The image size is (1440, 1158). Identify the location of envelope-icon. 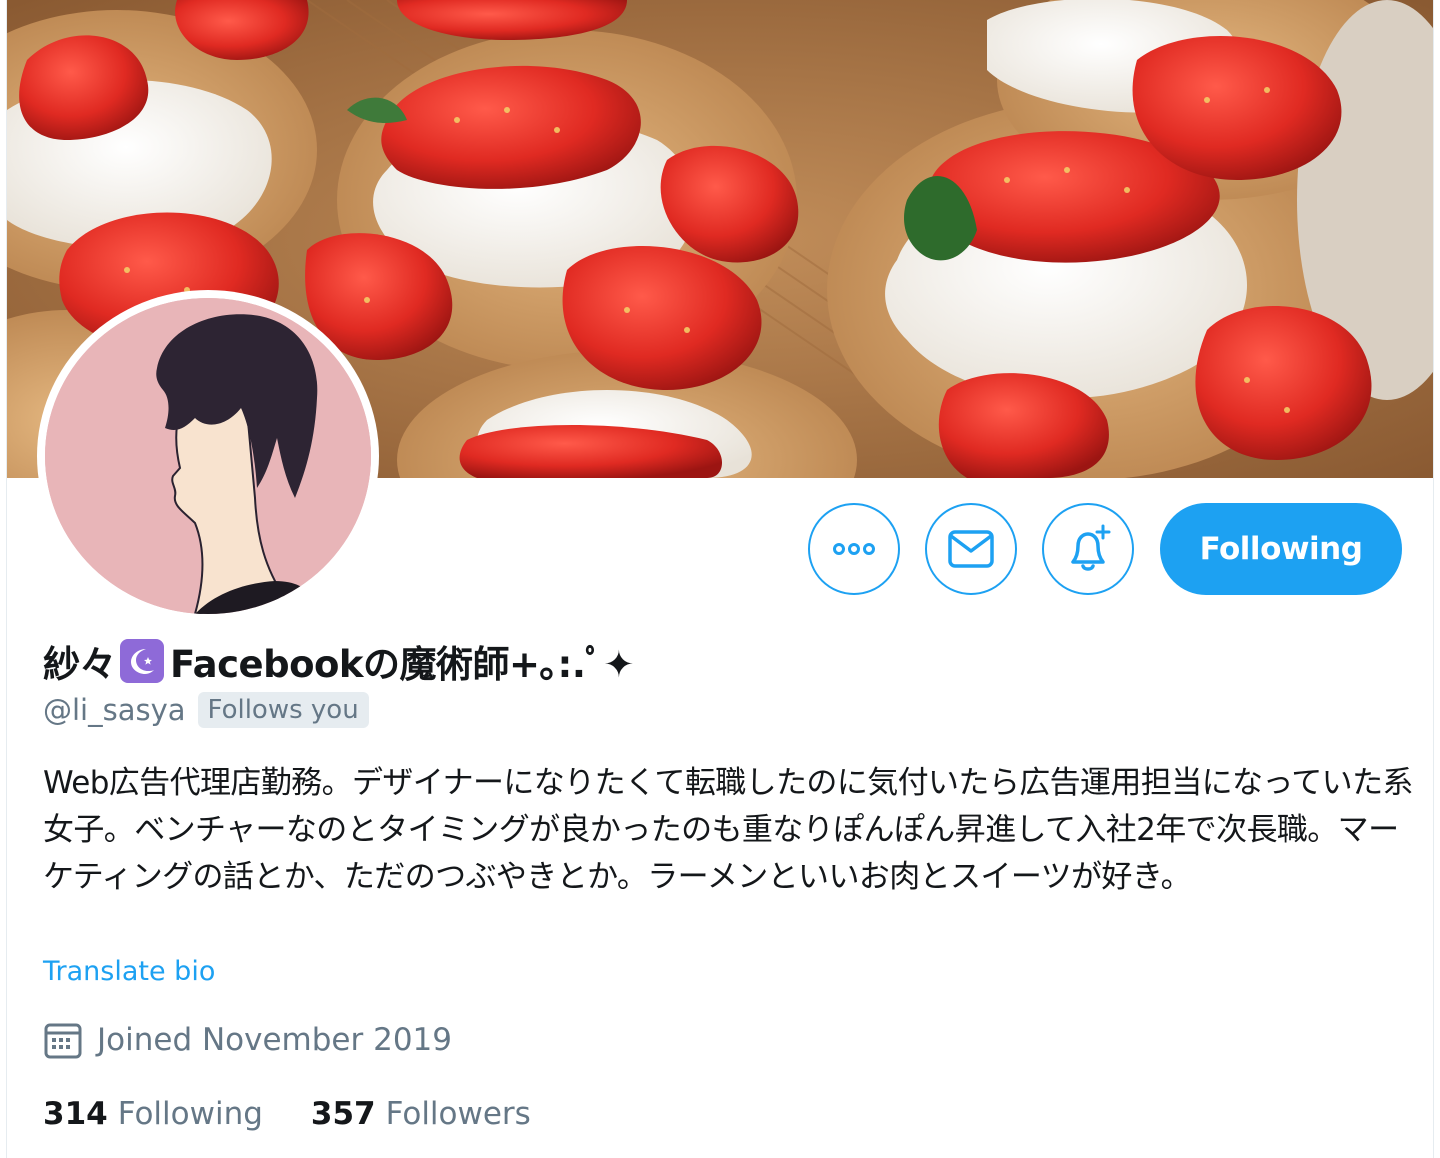
(971, 549).